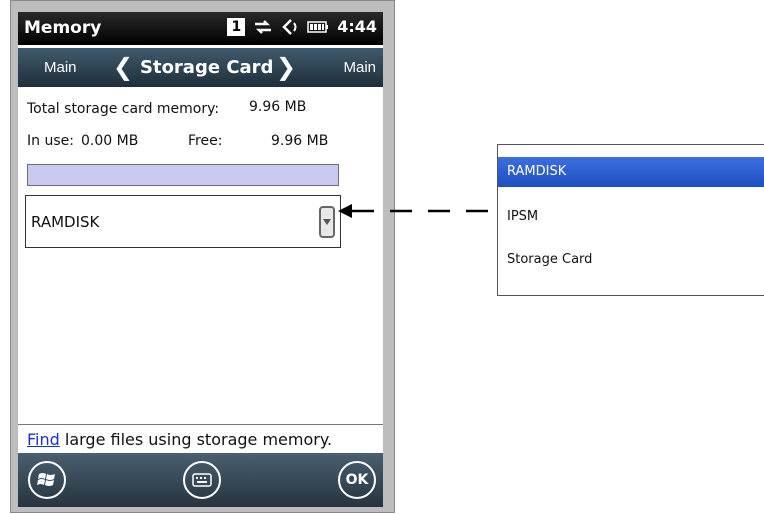 The height and width of the screenshot is (514, 764). I want to click on clock: 4:44, so click(357, 26).